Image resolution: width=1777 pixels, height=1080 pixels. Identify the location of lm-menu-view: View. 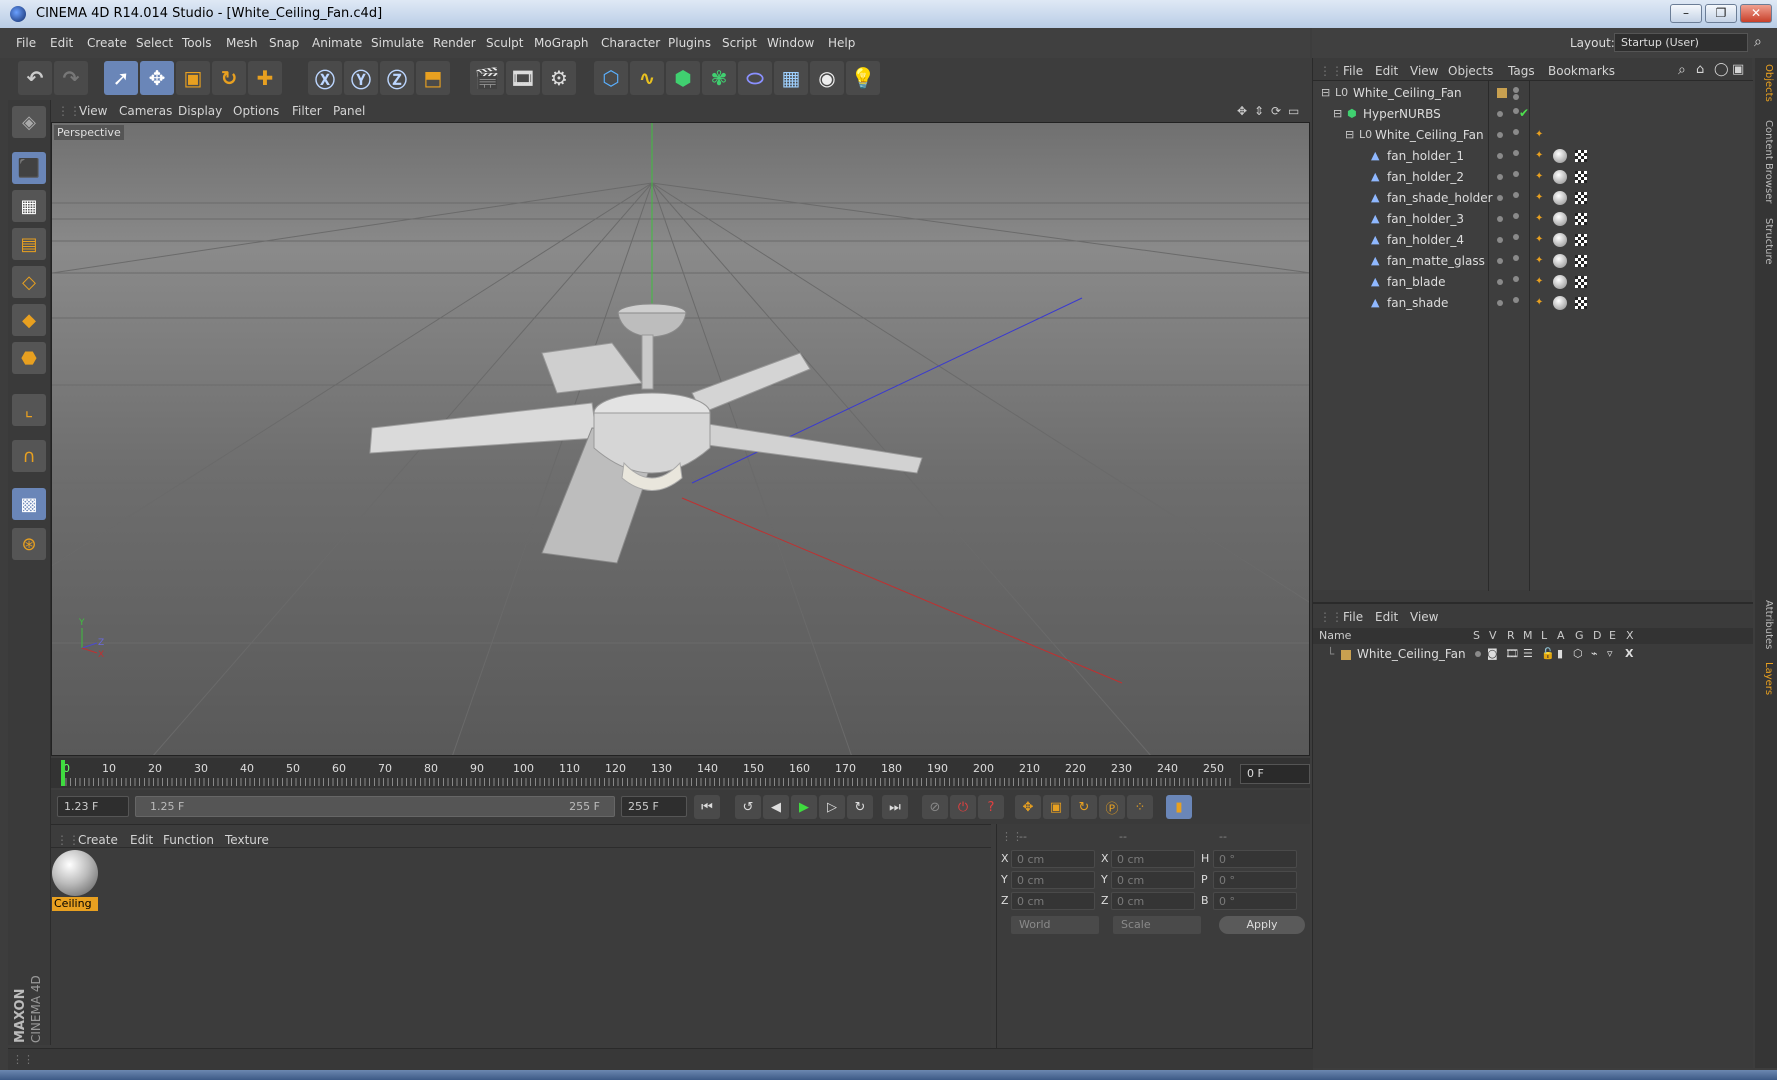
(1424, 617).